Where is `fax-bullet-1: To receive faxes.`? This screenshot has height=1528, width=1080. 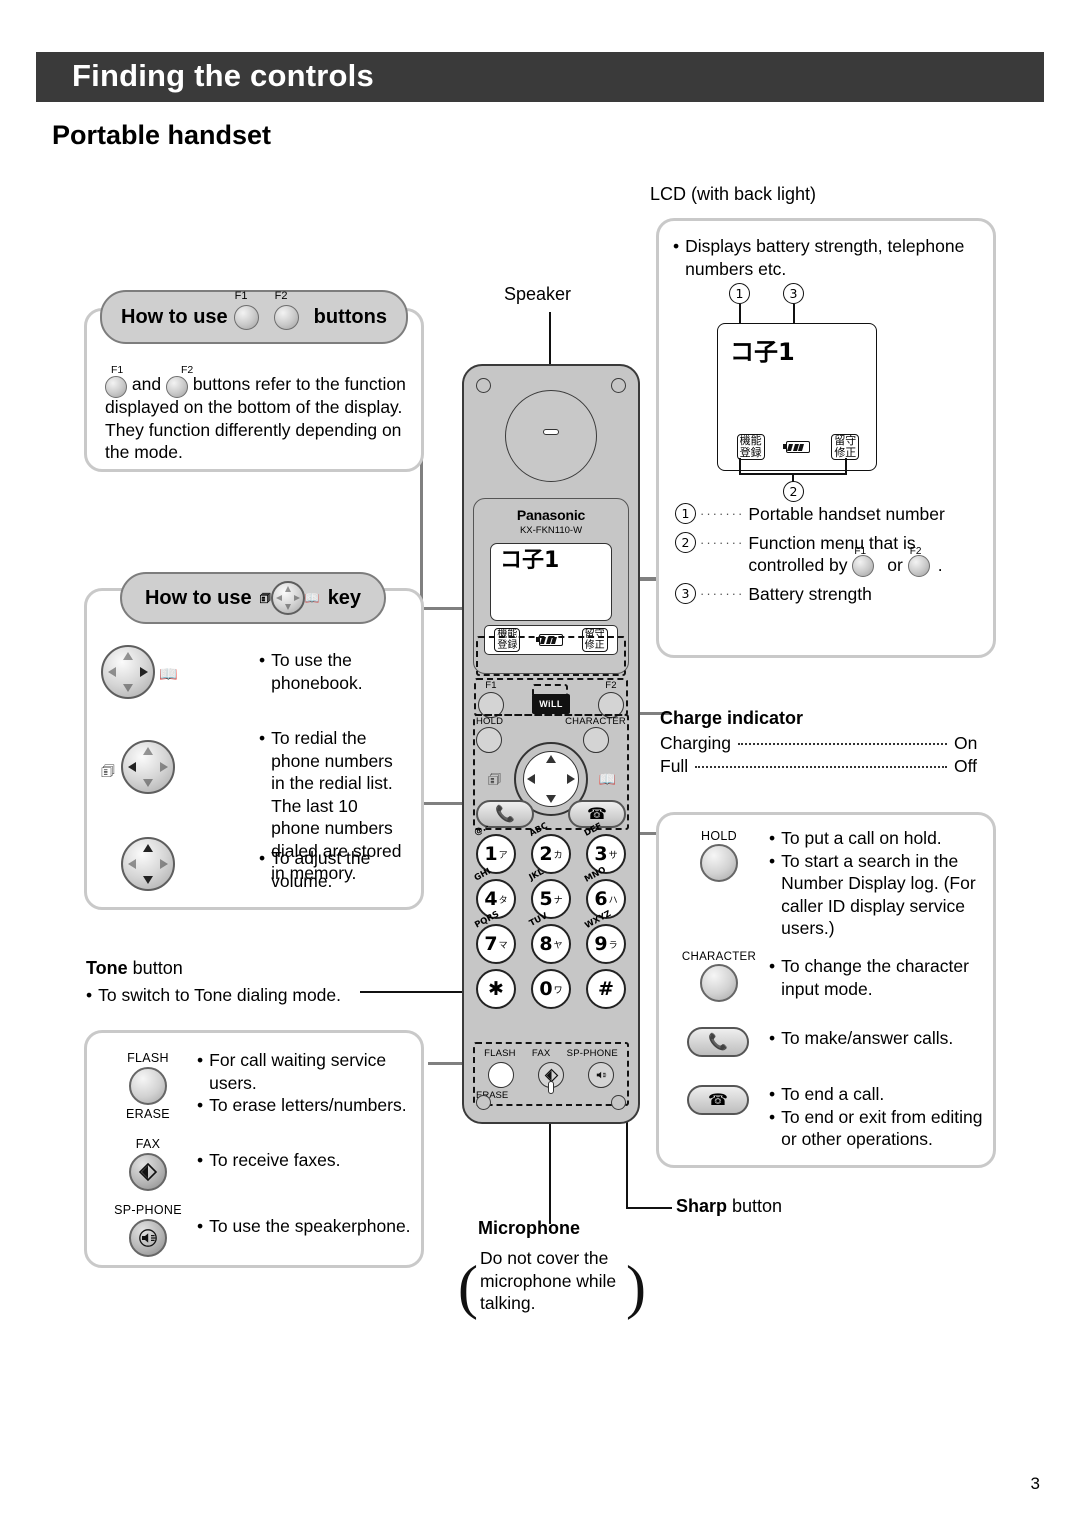 fax-bullet-1: To receive faxes. is located at coordinates (275, 1160).